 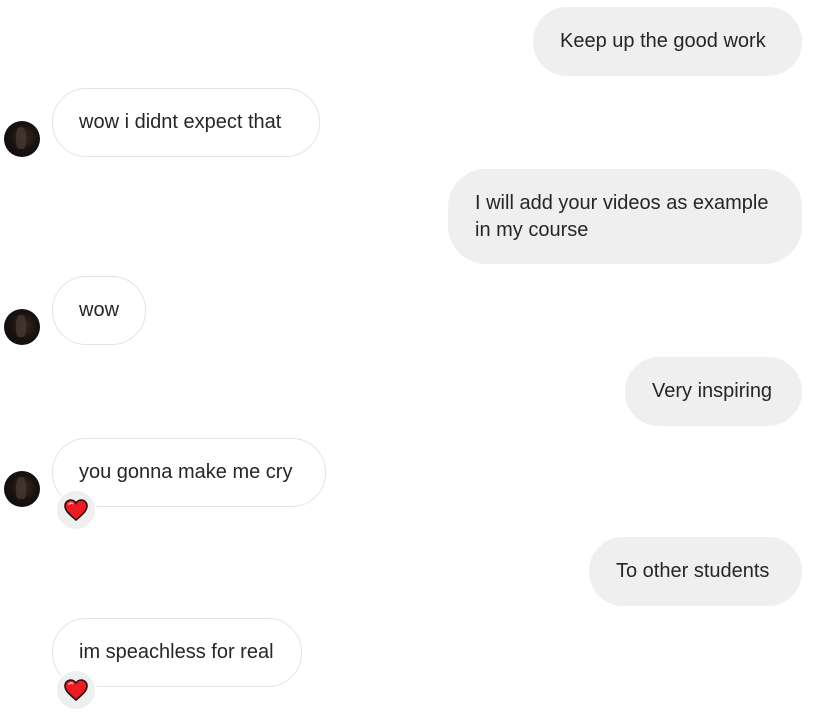 I want to click on message-text: im speachless for real, so click(x=176, y=652).